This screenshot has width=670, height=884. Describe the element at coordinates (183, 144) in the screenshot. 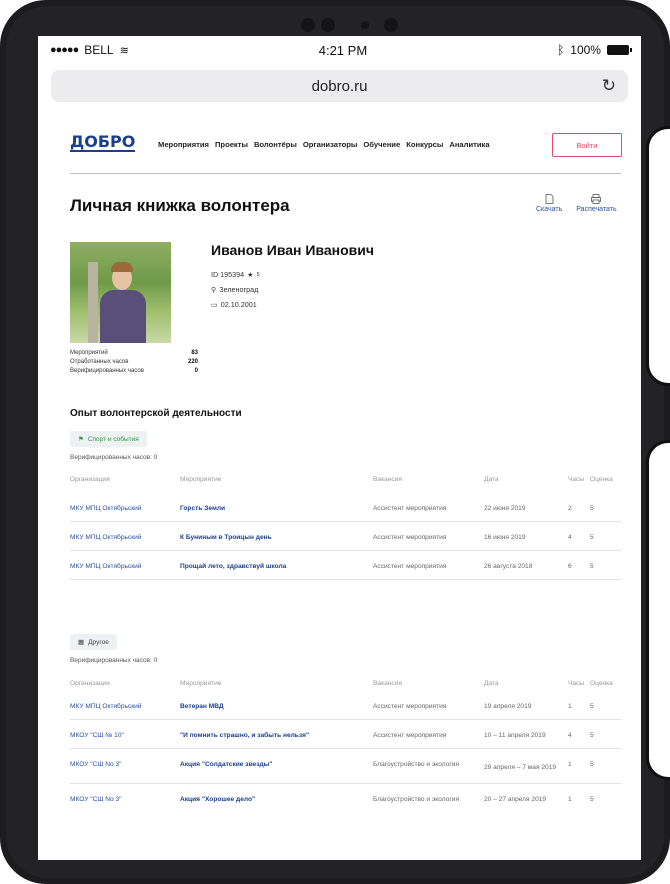

I see `menu-item-events: Мероприятия` at that location.